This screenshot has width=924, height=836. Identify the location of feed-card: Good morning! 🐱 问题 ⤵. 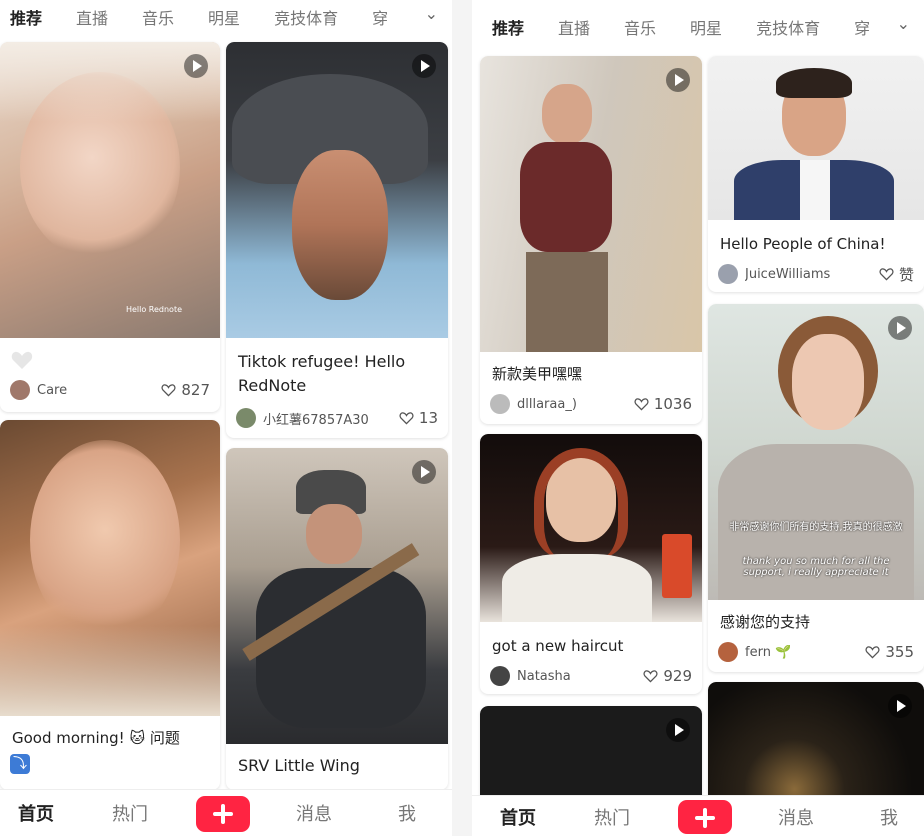
(110, 605).